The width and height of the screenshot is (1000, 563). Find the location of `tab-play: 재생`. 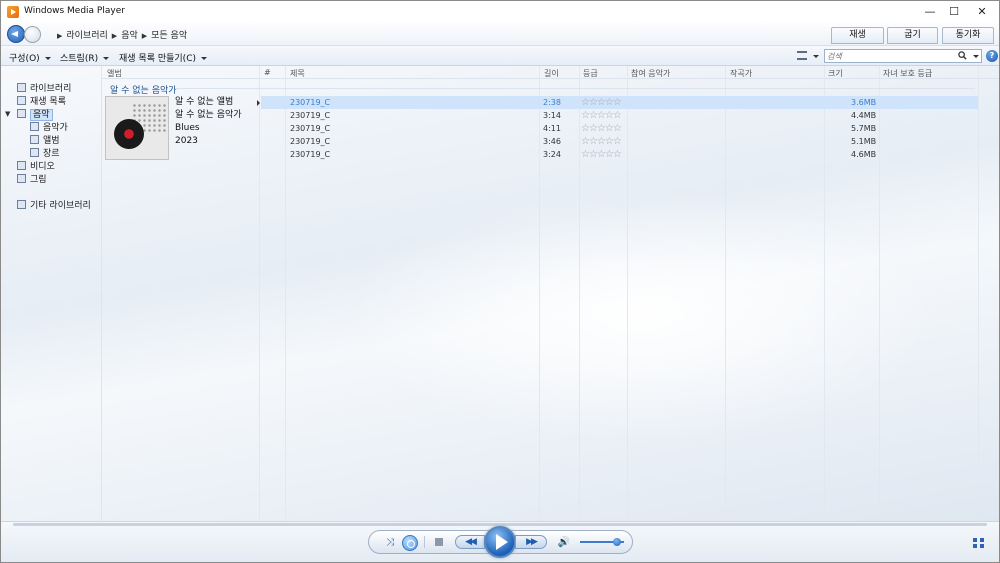

tab-play: 재생 is located at coordinates (857, 35).